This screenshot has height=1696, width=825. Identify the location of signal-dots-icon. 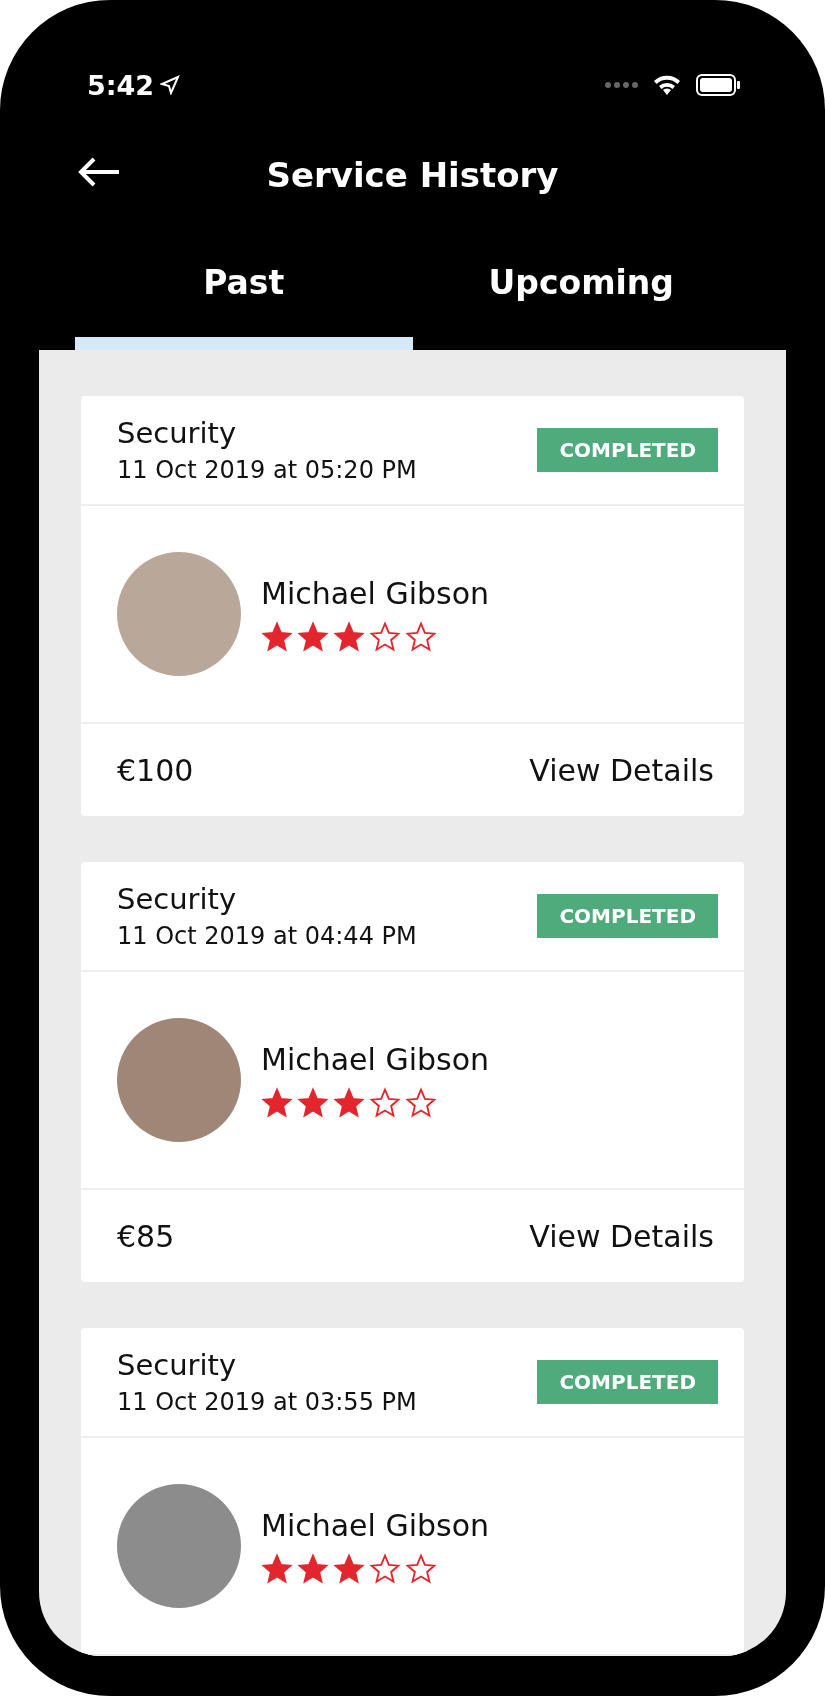
(621, 85).